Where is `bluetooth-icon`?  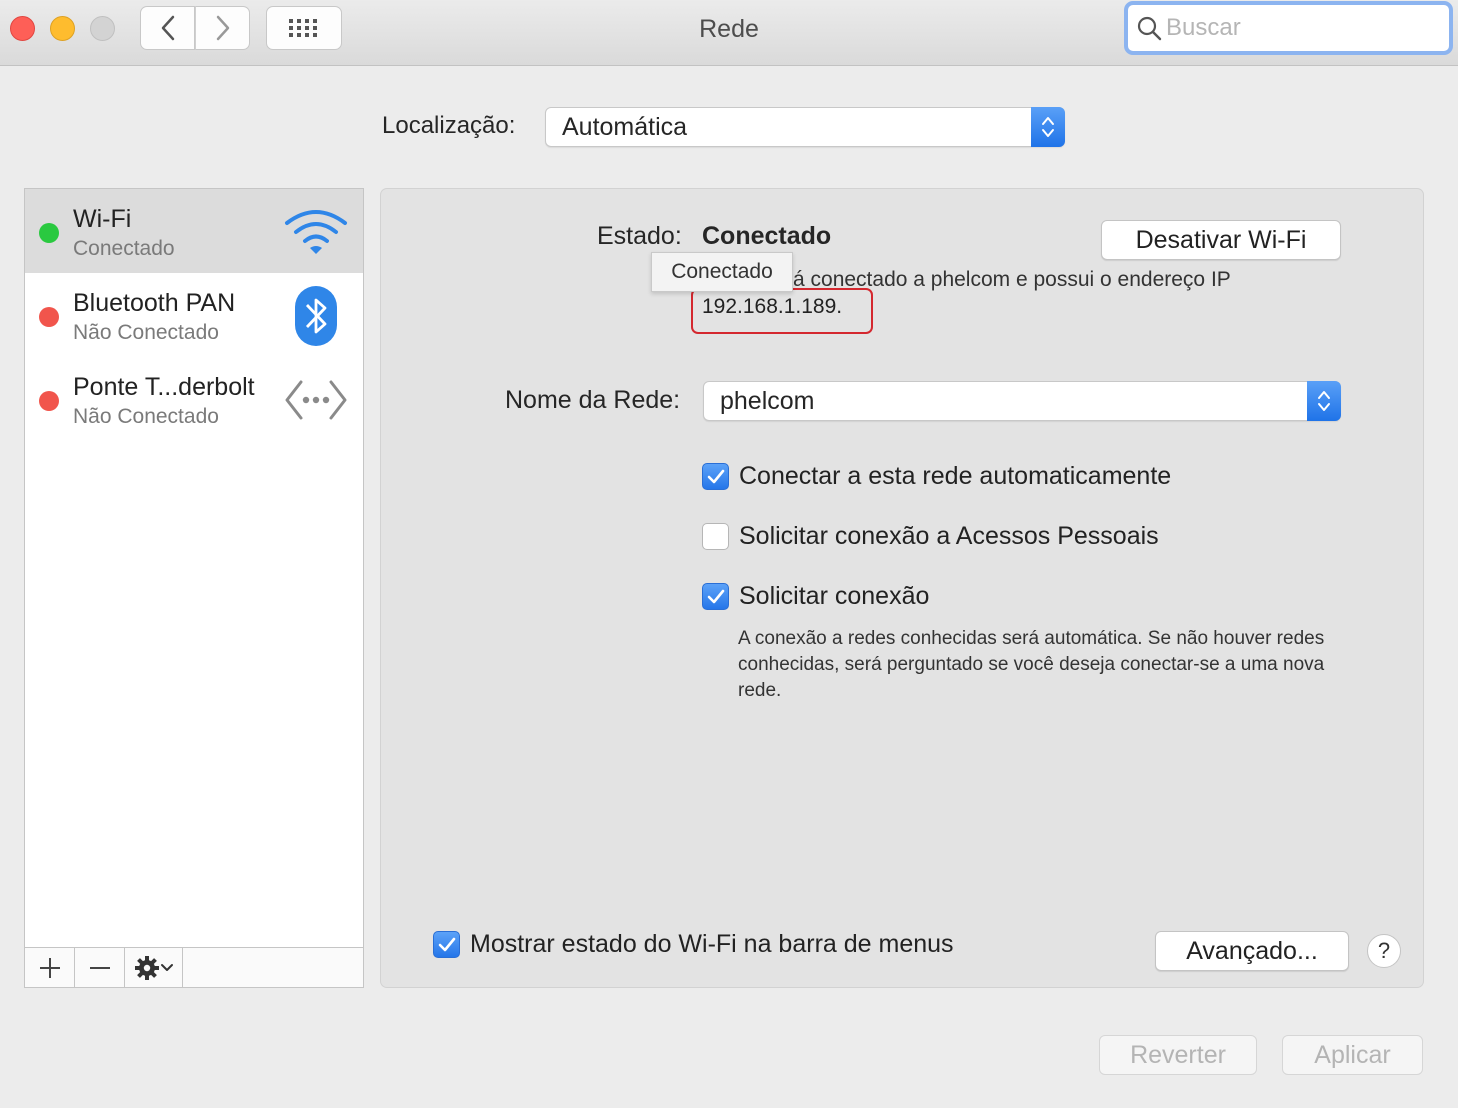
bluetooth-icon is located at coordinates (316, 316).